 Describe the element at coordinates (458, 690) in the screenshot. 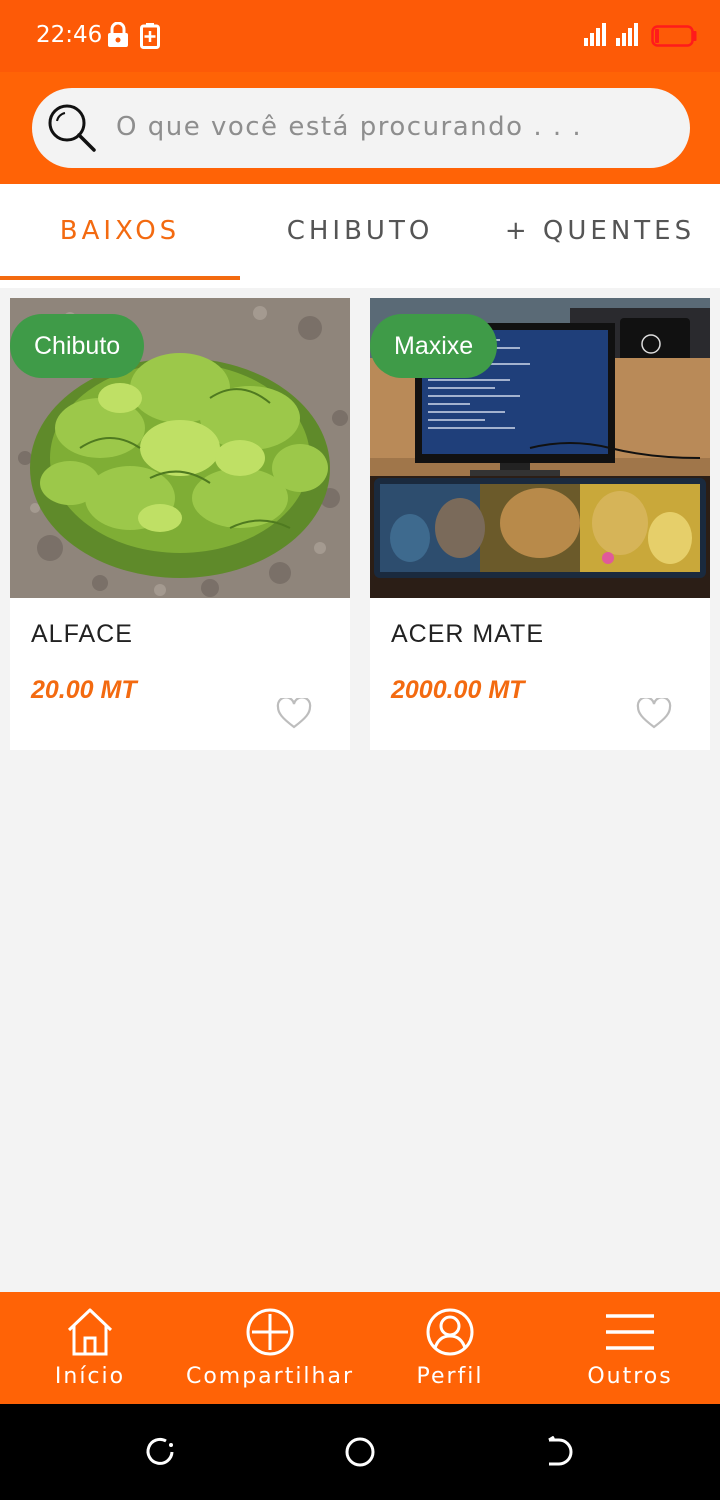

I see `product-price: 2000.00 MT` at that location.